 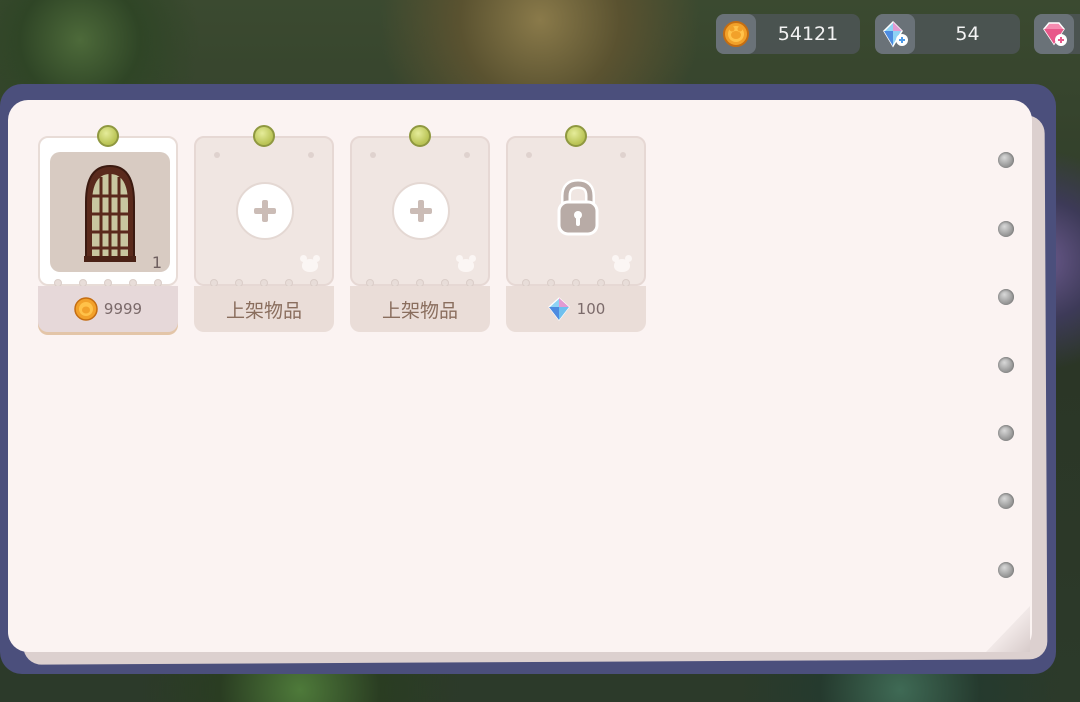 I want to click on crystal-icon, so click(x=558, y=309).